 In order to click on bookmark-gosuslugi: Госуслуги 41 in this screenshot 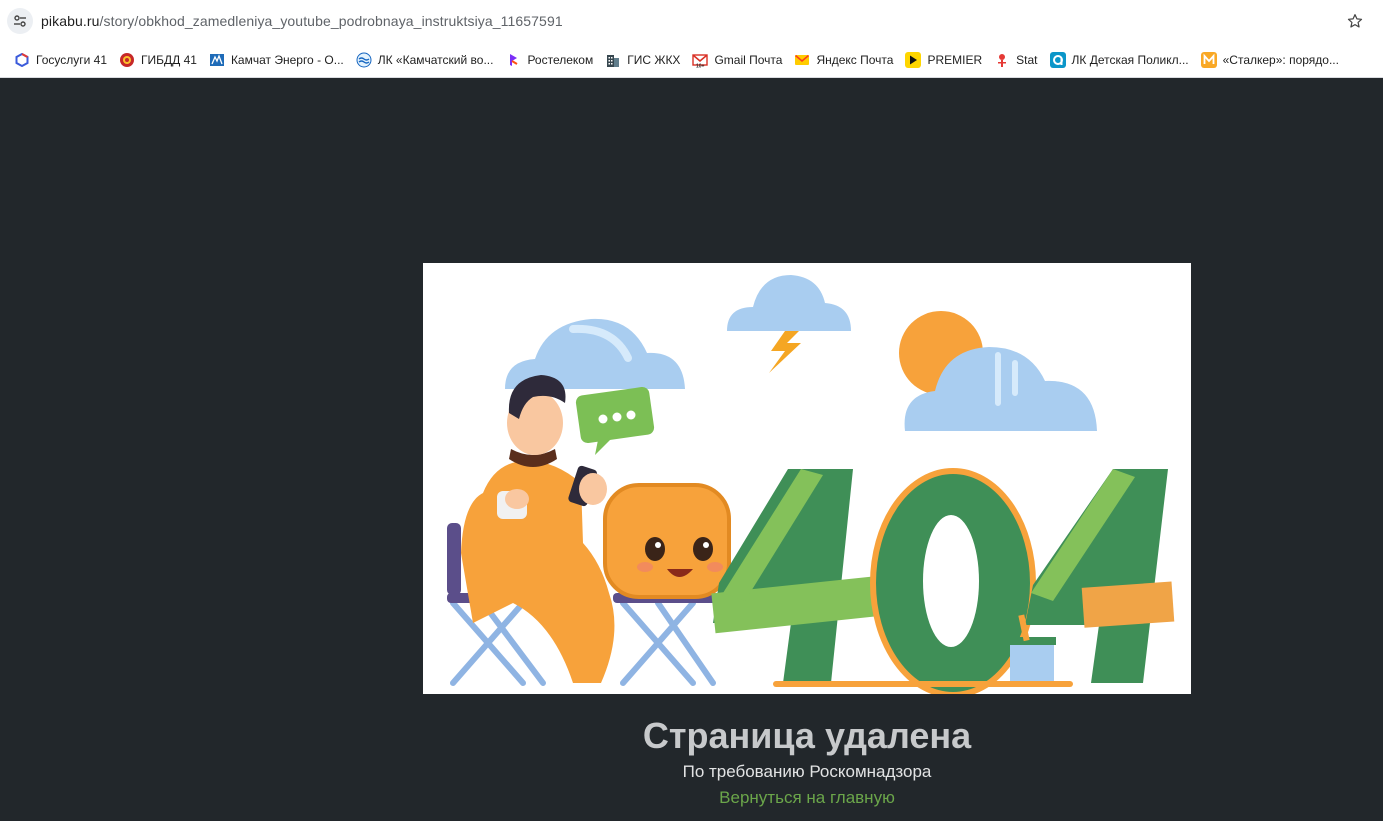, I will do `click(60, 60)`.